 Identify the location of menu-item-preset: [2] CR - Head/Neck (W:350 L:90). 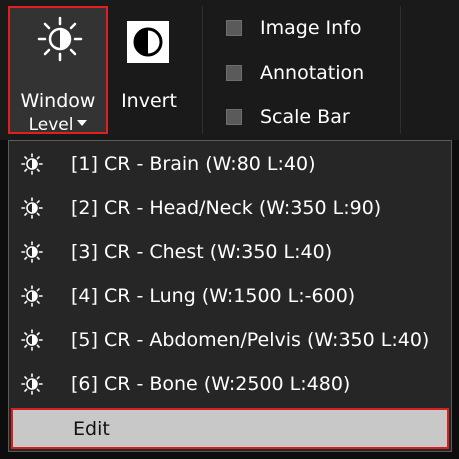
(230, 208).